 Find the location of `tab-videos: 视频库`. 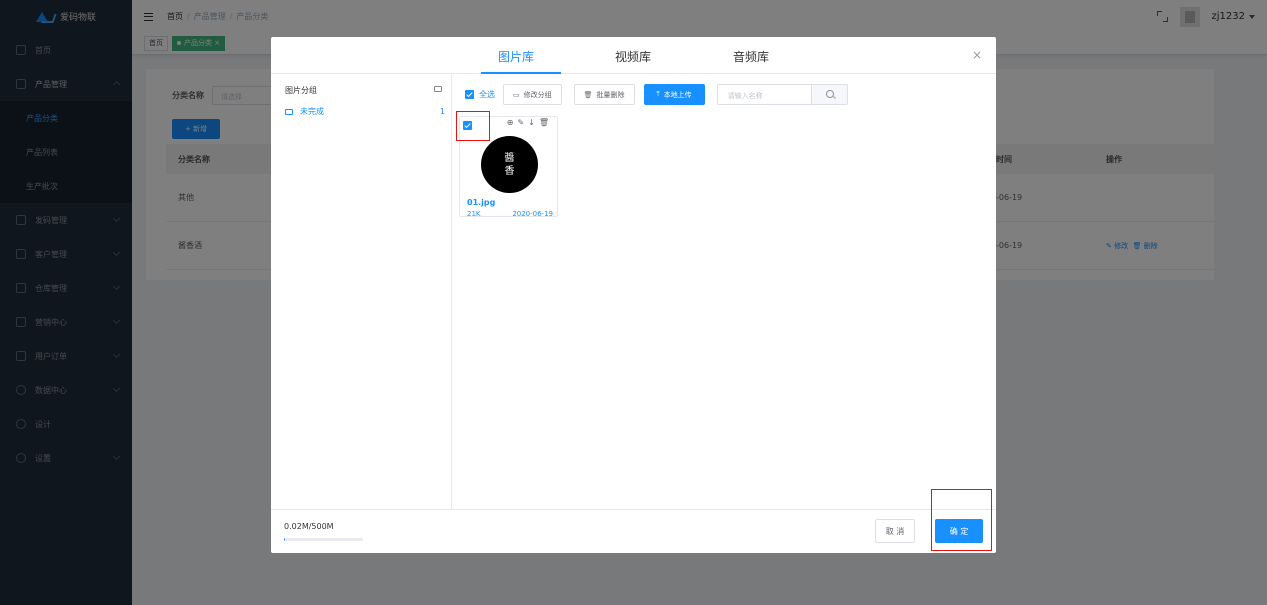

tab-videos: 视频库 is located at coordinates (633, 56).